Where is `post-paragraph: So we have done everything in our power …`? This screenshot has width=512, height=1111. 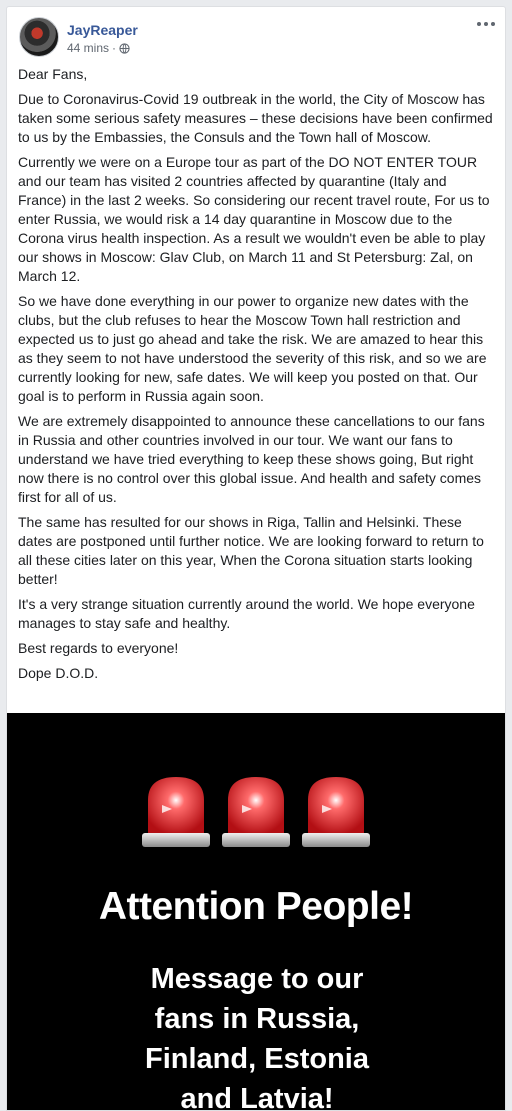
post-paragraph: So we have done everything in our power … is located at coordinates (252, 348).